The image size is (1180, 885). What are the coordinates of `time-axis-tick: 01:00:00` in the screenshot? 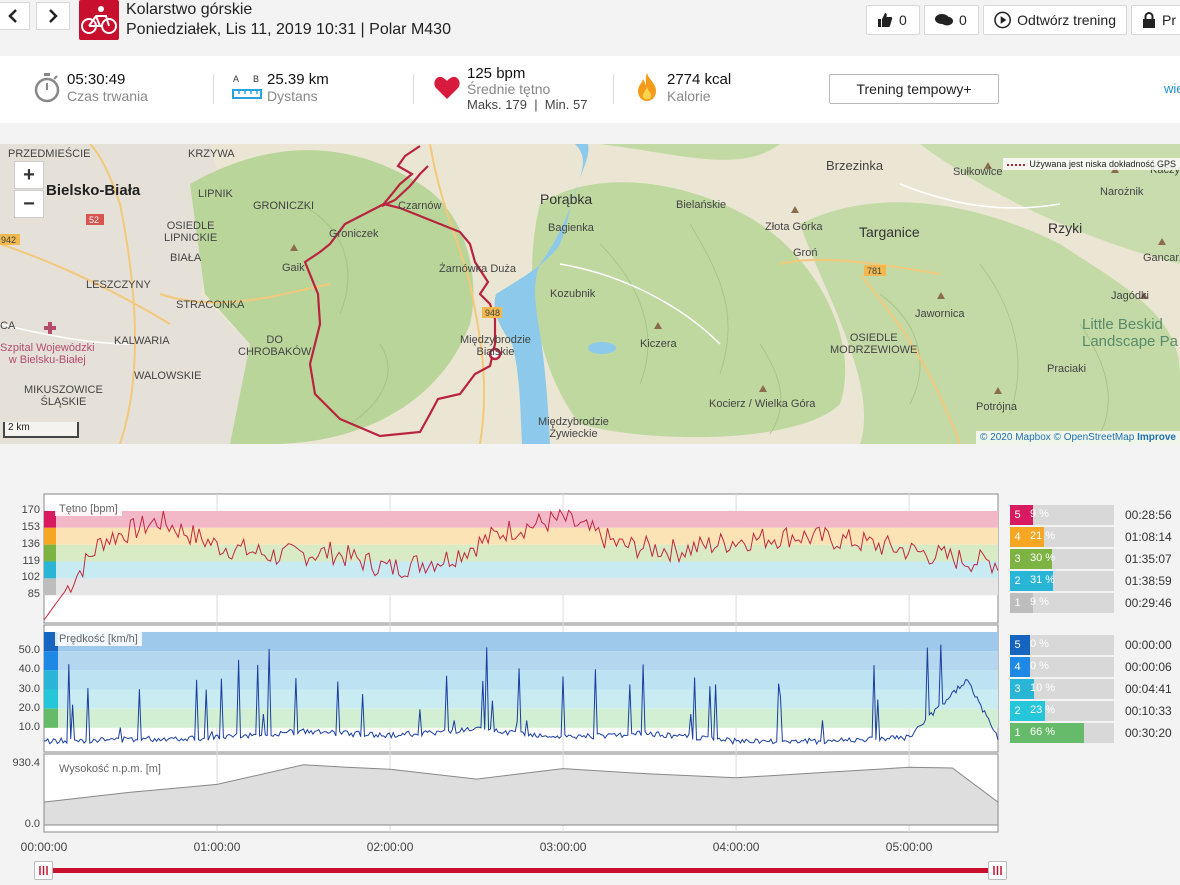 It's located at (217, 847).